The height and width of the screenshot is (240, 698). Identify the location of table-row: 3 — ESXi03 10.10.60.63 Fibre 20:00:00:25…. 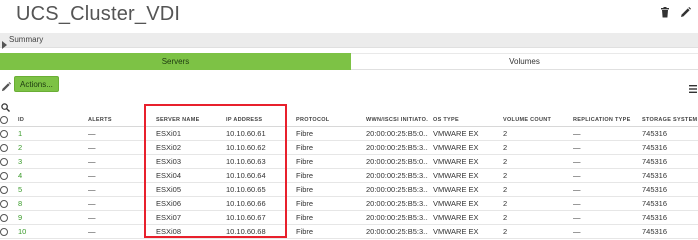
(349, 162).